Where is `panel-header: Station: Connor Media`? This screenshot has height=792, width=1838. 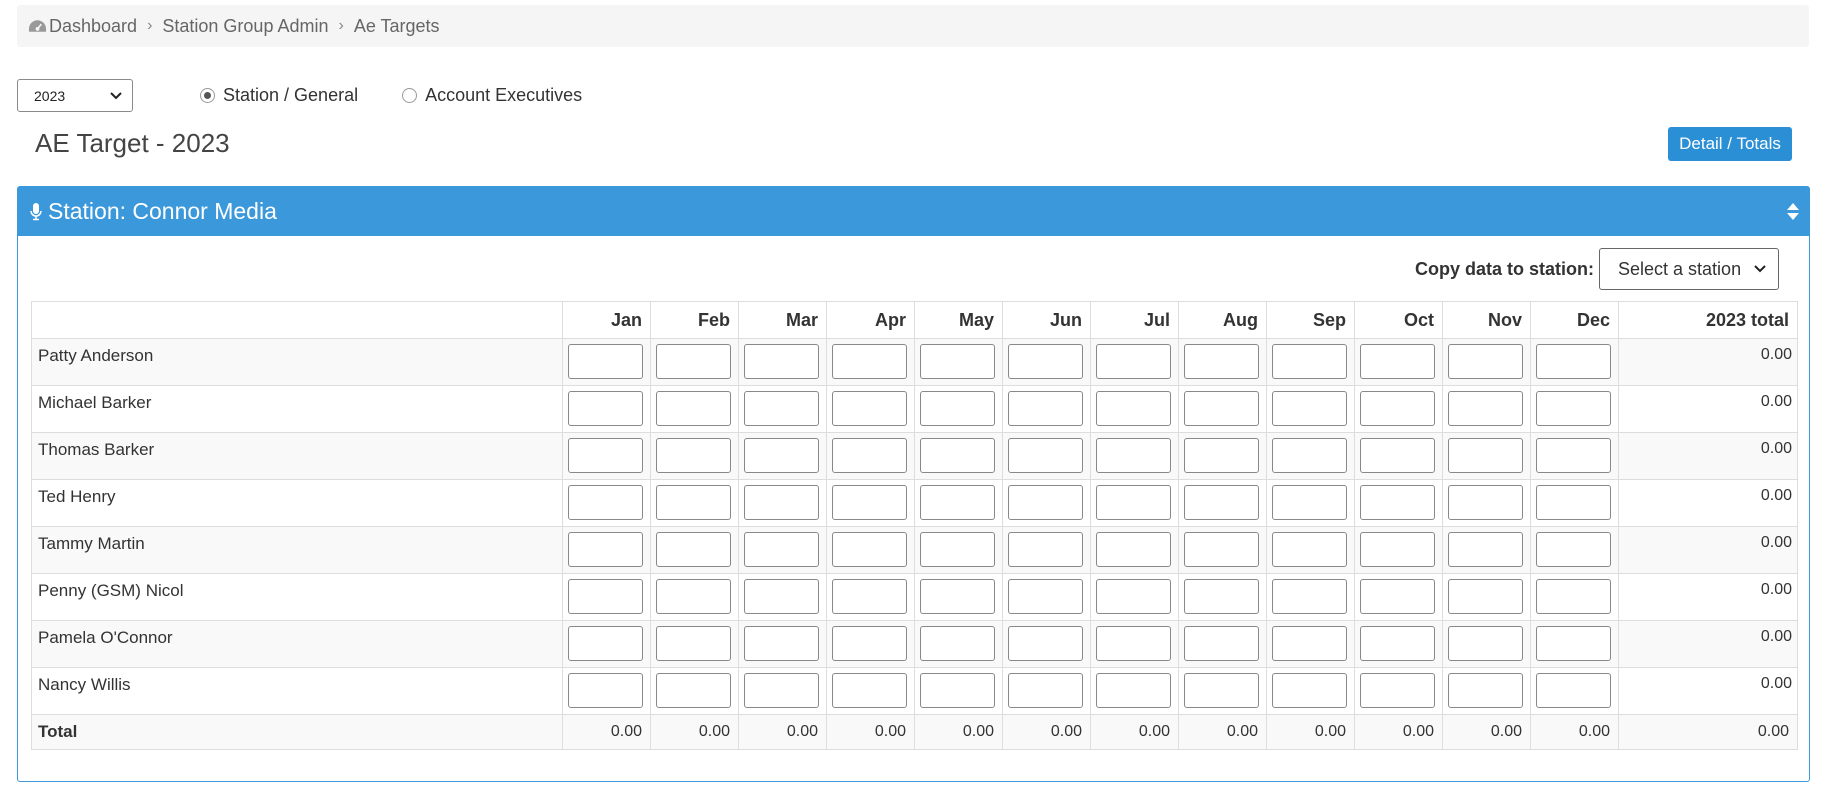 panel-header: Station: Connor Media is located at coordinates (913, 211).